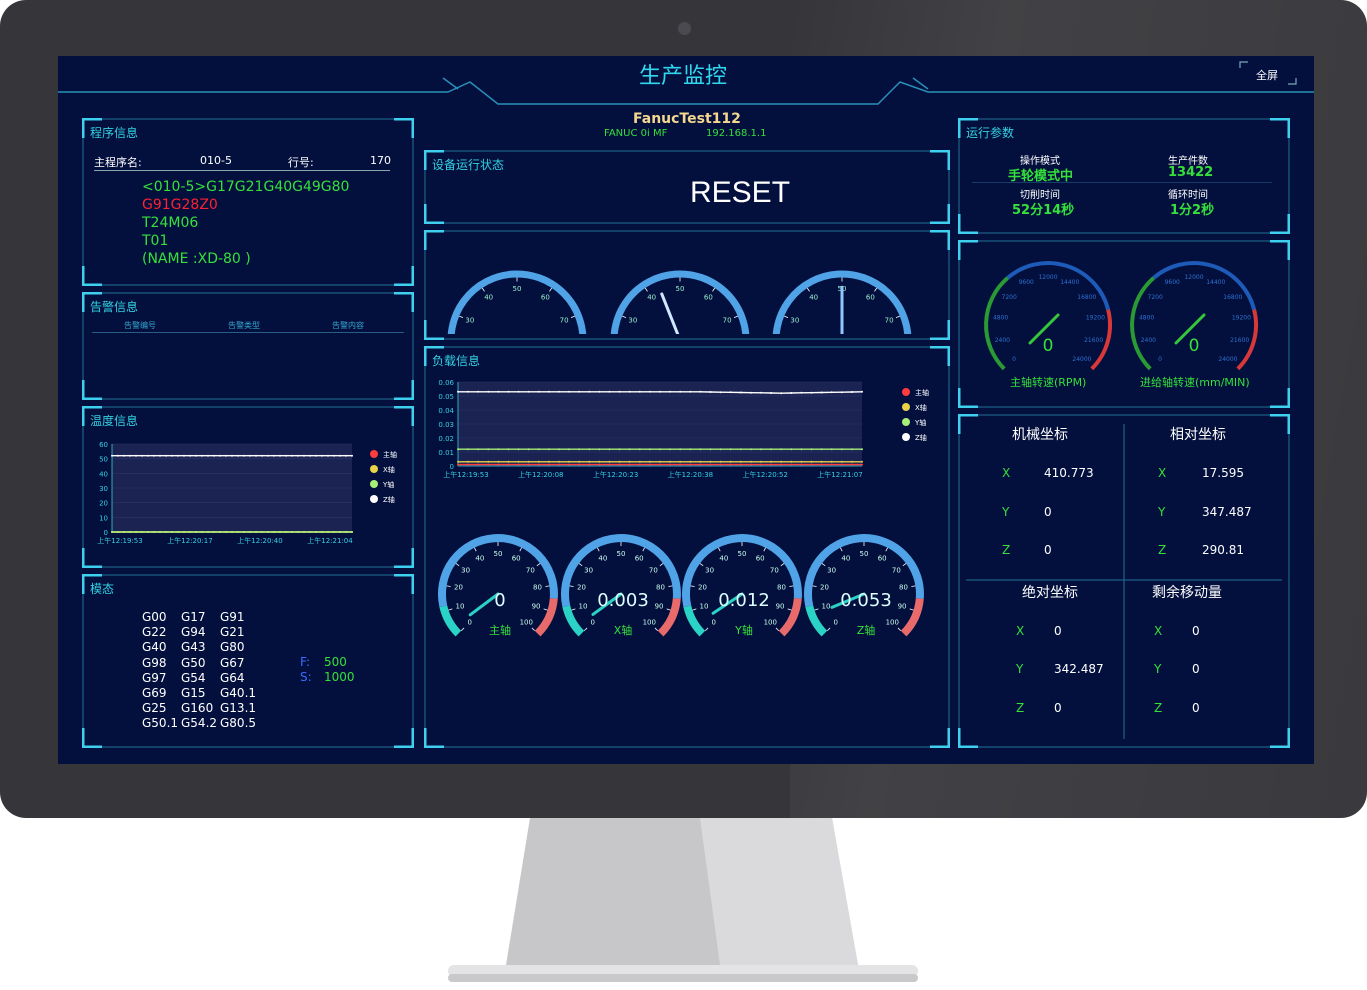 The image size is (1367, 990). What do you see at coordinates (588, 570) in the screenshot?
I see `gauge-tick-label: 30` at bounding box center [588, 570].